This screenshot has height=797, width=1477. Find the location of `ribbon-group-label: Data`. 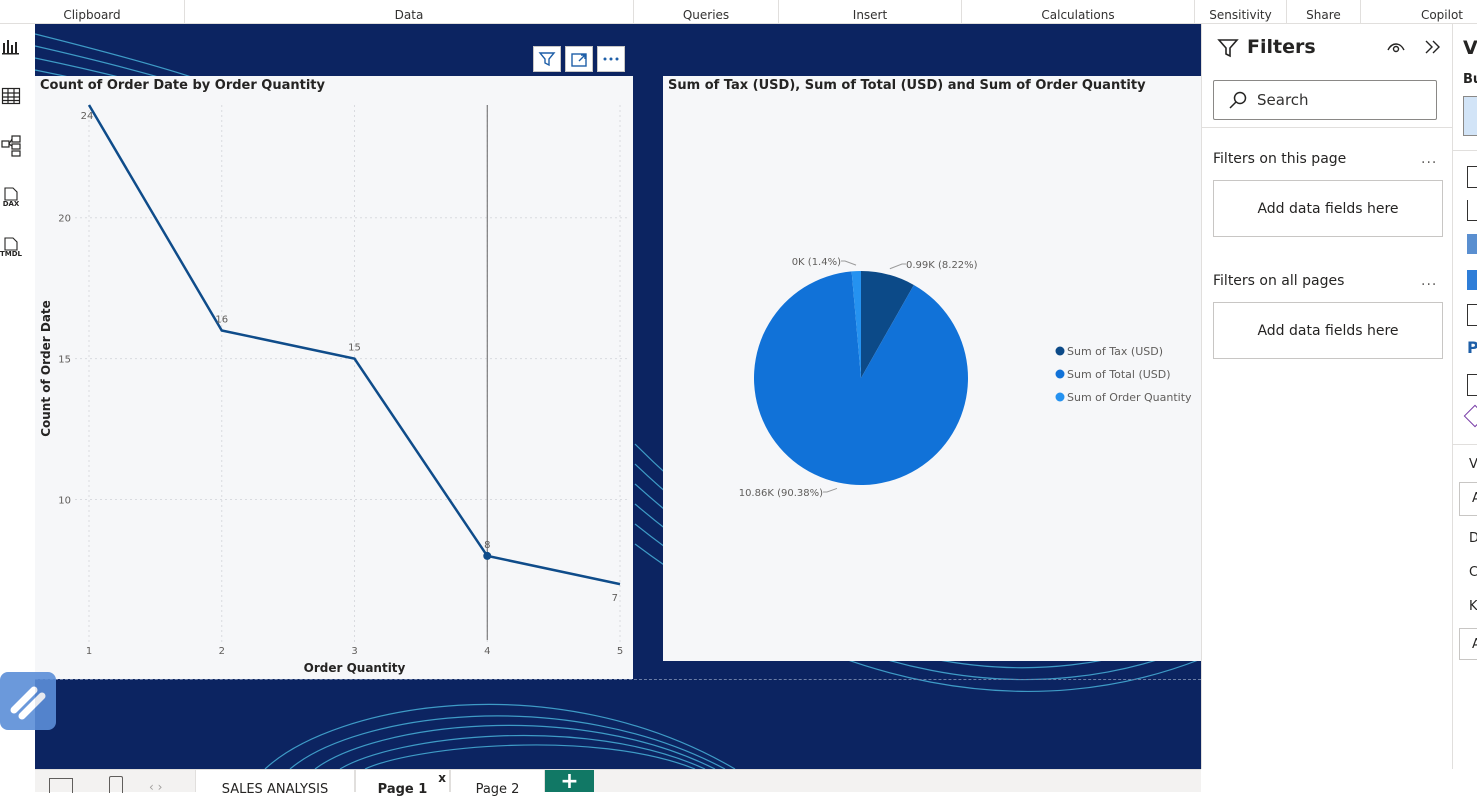

ribbon-group-label: Data is located at coordinates (409, 15).